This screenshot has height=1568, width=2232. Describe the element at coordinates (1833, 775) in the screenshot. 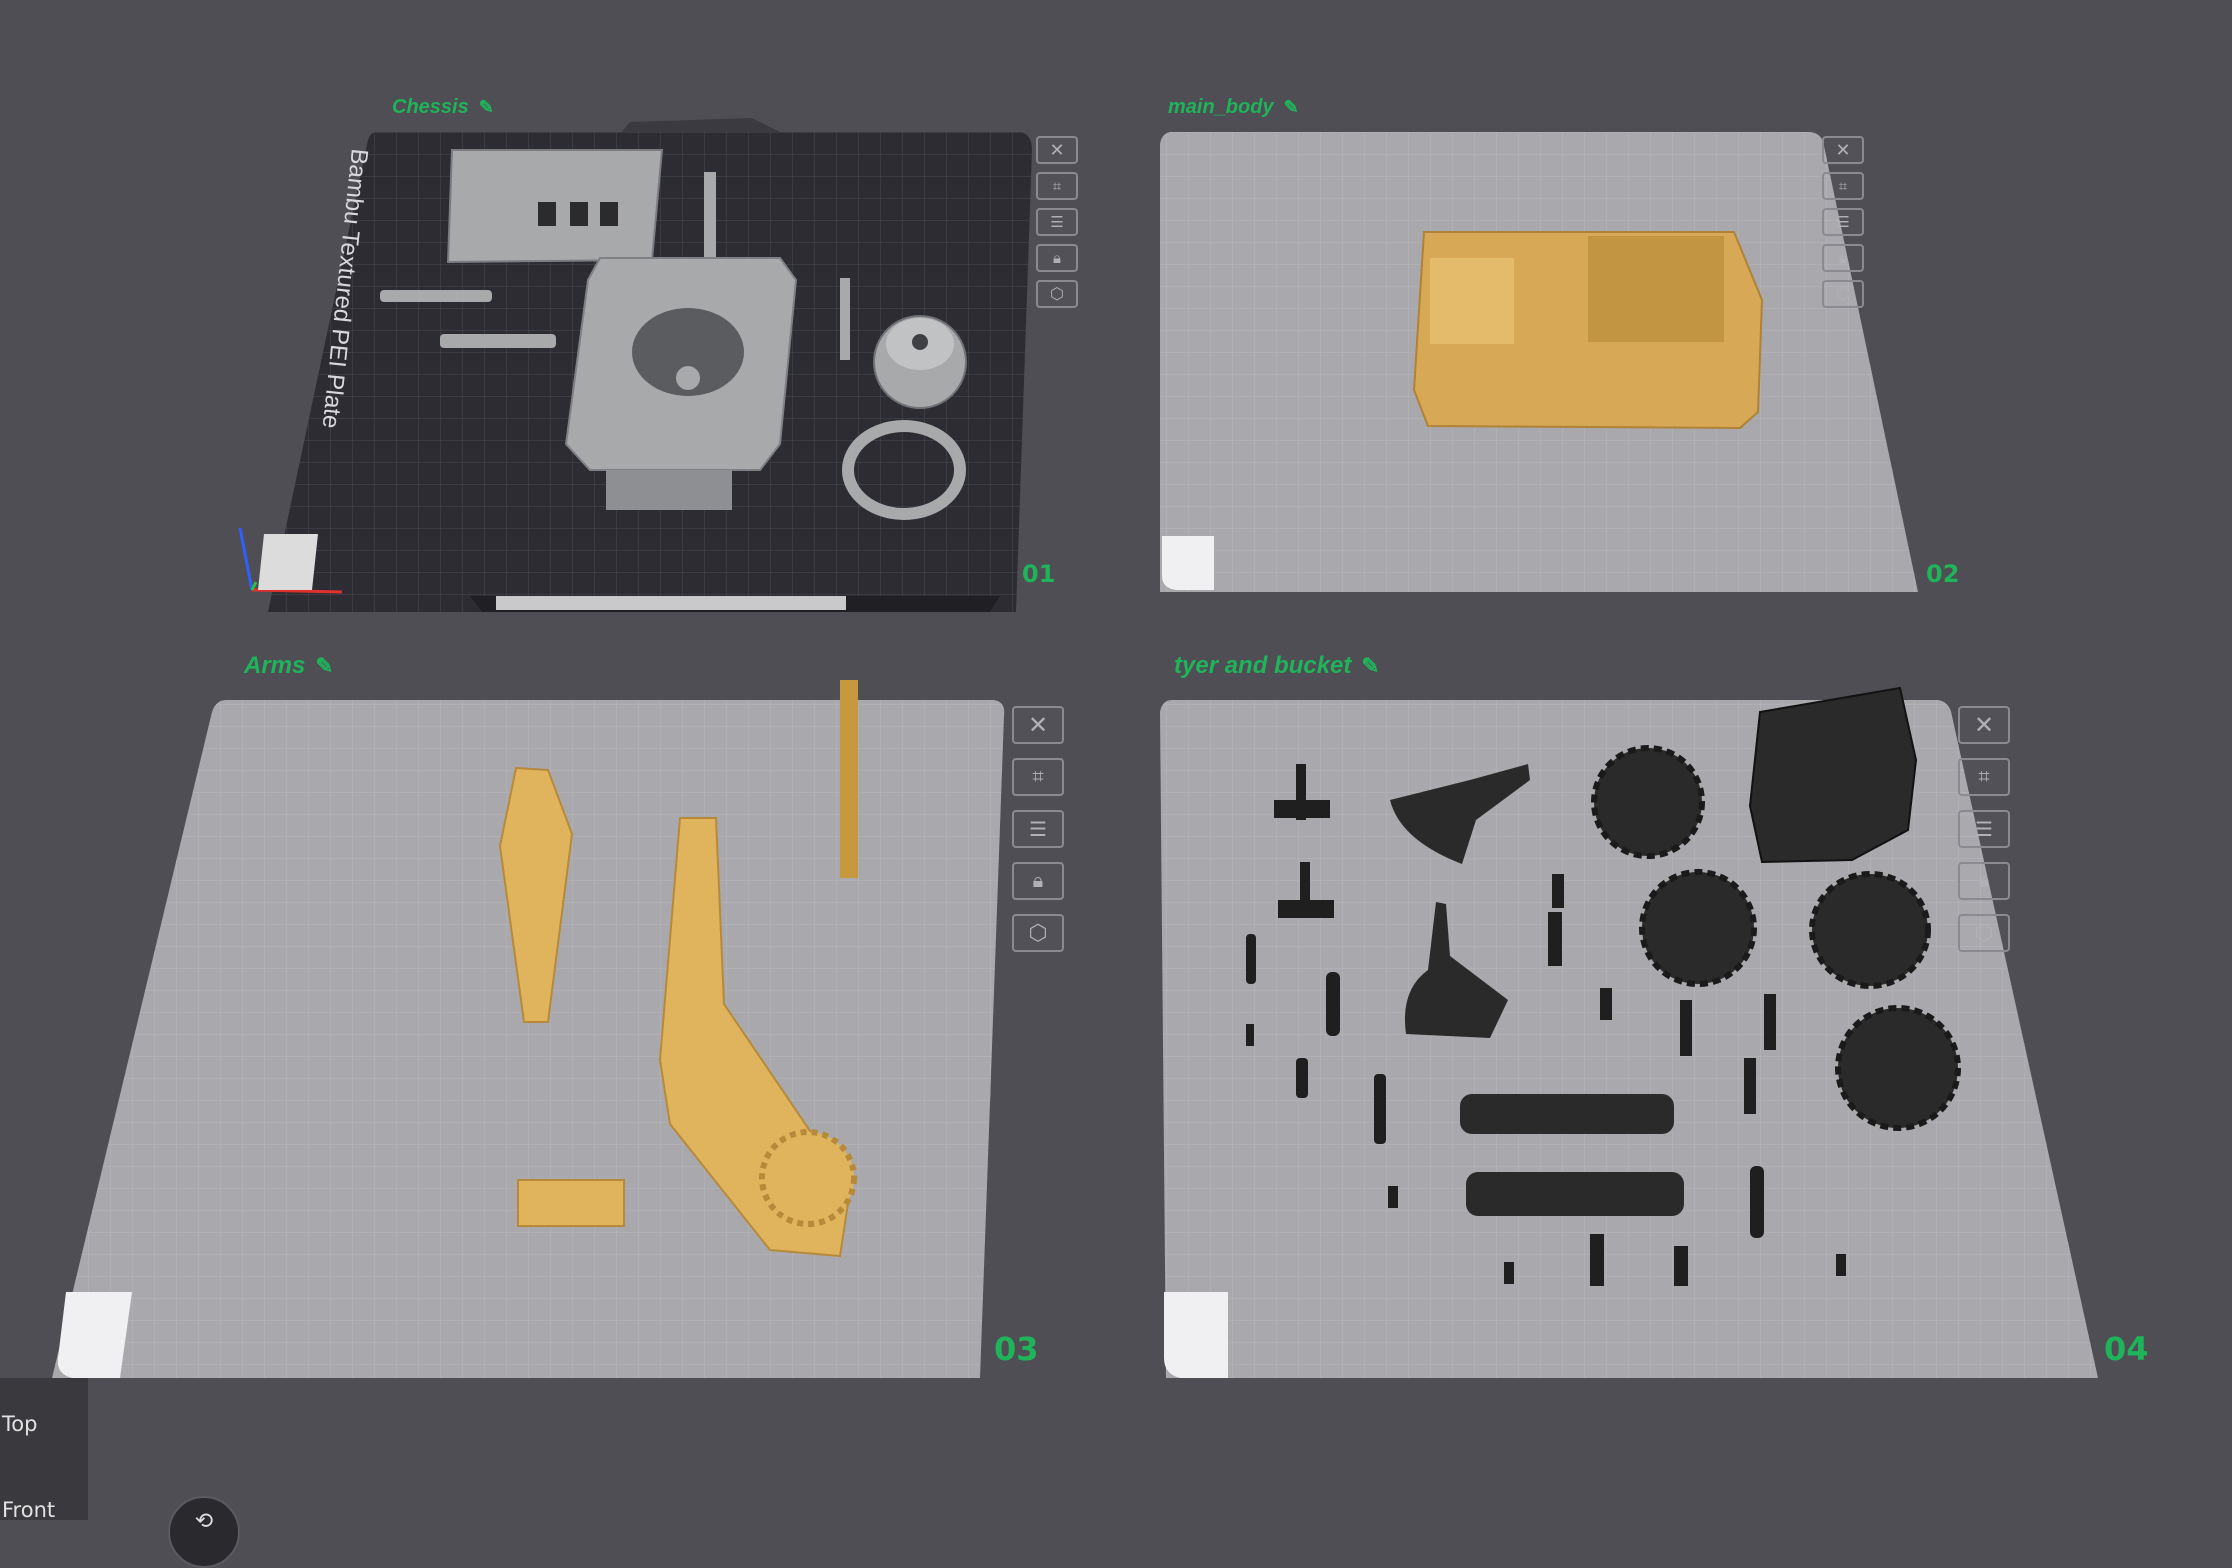

I see `bucket` at that location.